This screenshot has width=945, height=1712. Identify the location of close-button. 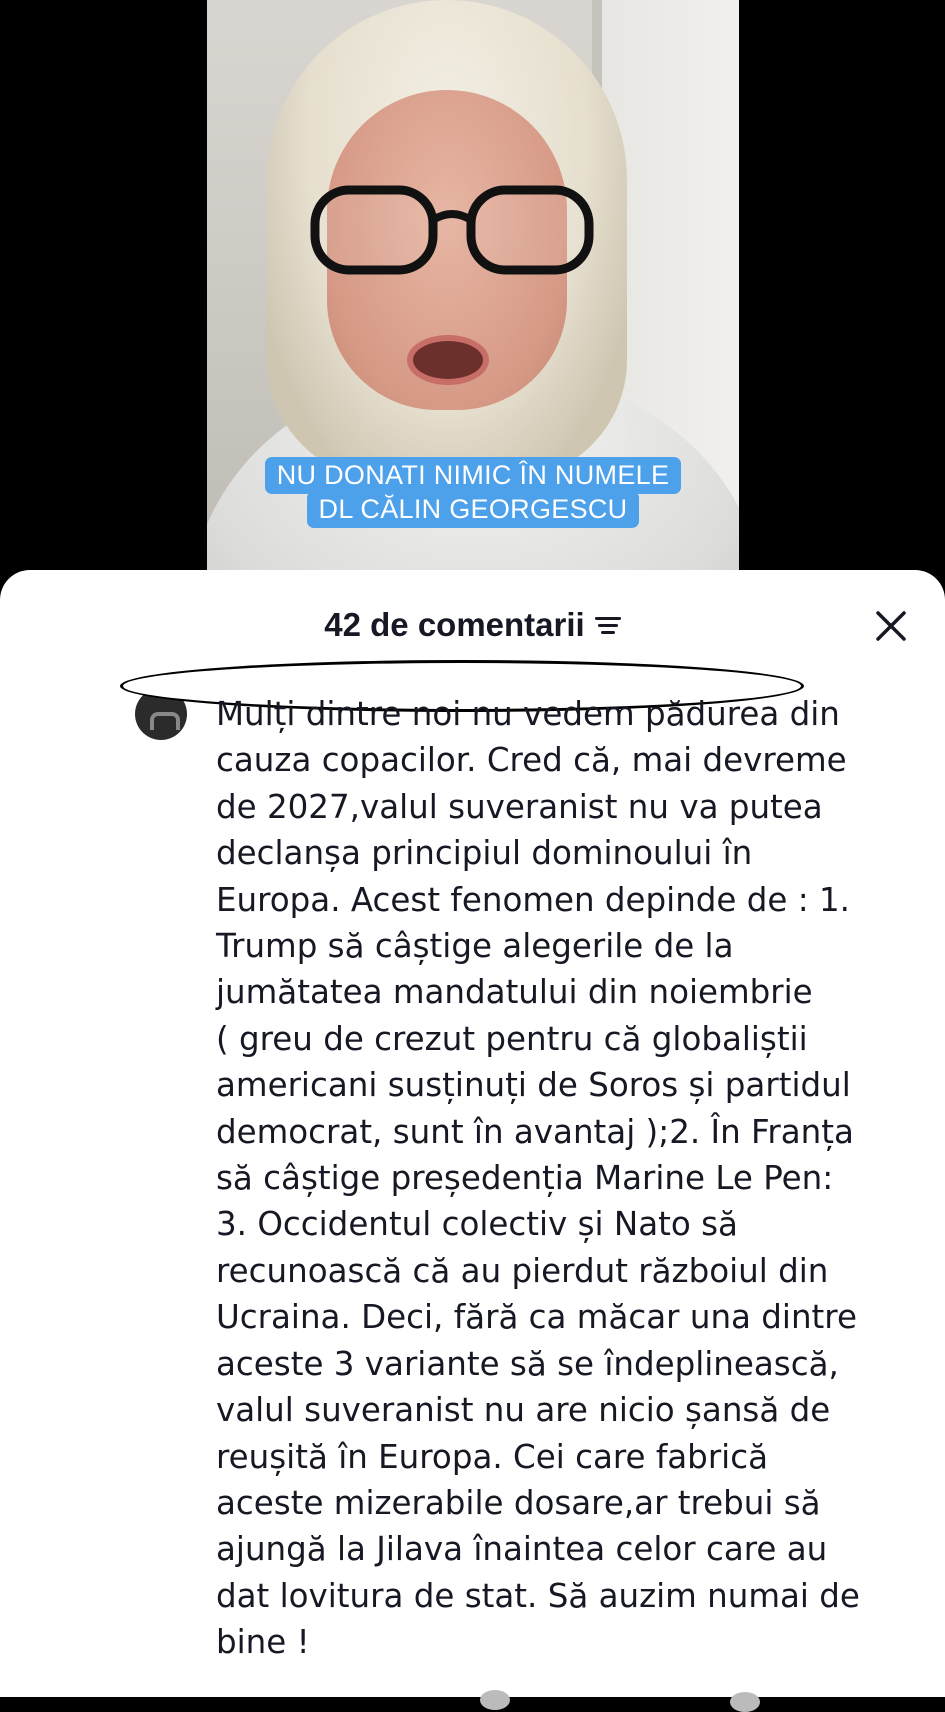
(891, 626).